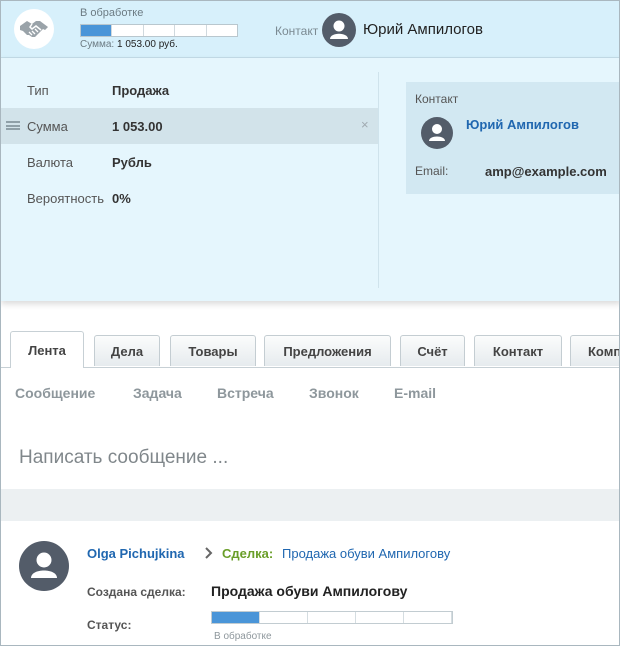  I want to click on activity-email: E-mail, so click(415, 393).